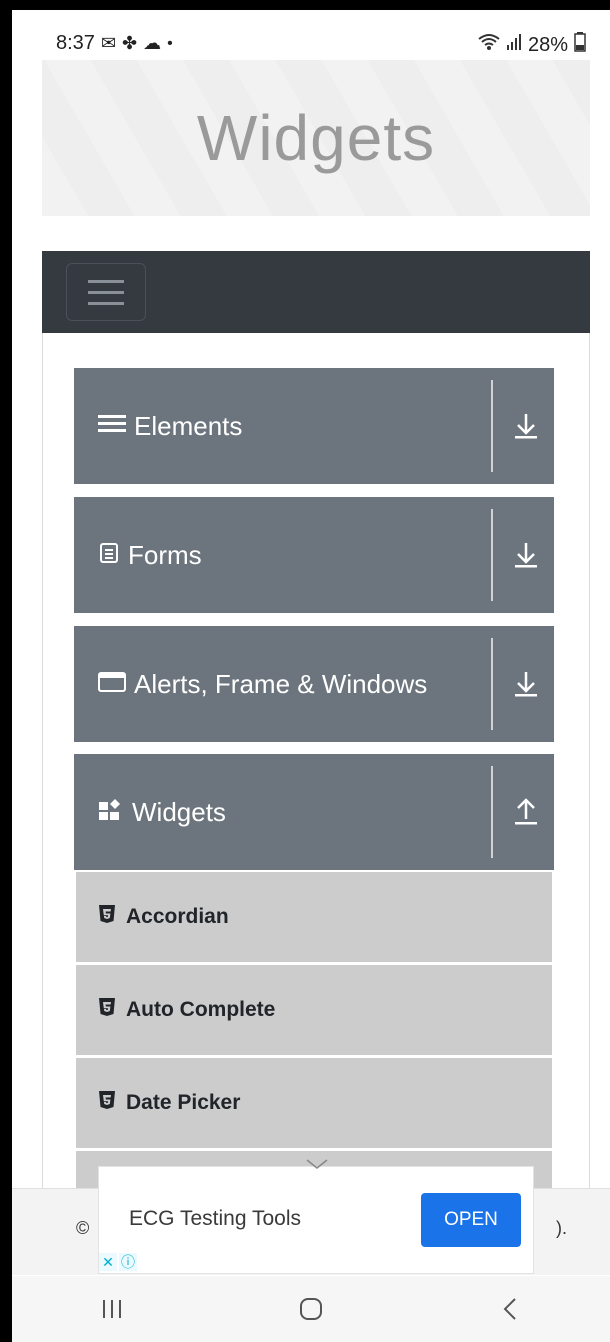  I want to click on item-label: Accordian, so click(177, 916).